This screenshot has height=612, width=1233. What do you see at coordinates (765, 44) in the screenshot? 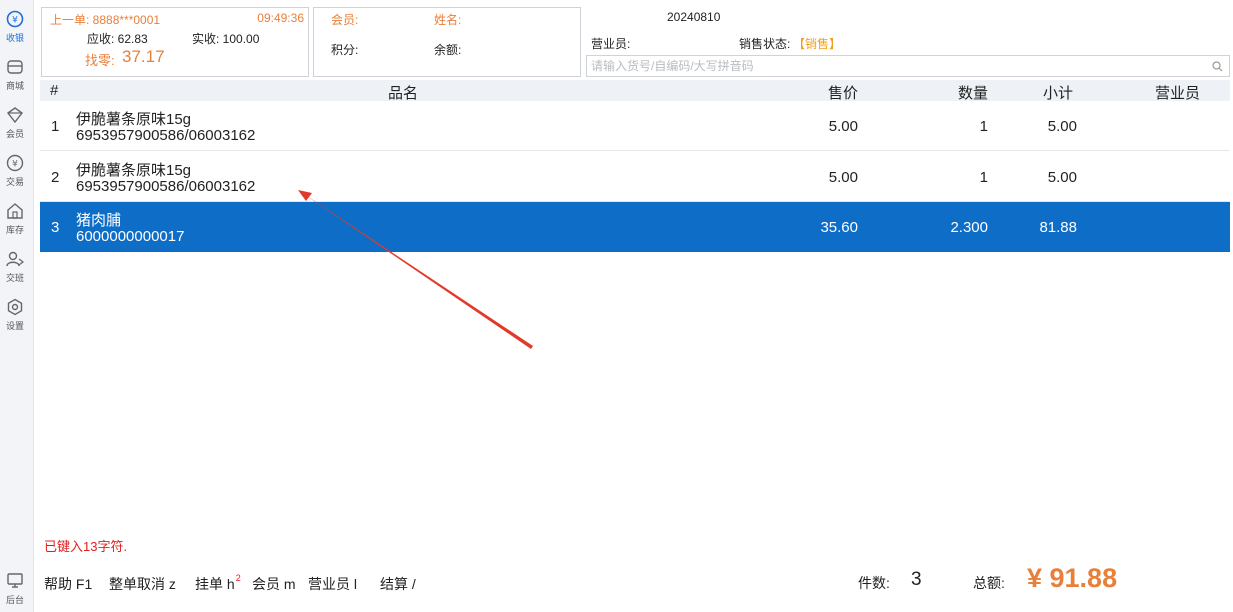
I see `sale-status-label: 销售状态:` at bounding box center [765, 44].